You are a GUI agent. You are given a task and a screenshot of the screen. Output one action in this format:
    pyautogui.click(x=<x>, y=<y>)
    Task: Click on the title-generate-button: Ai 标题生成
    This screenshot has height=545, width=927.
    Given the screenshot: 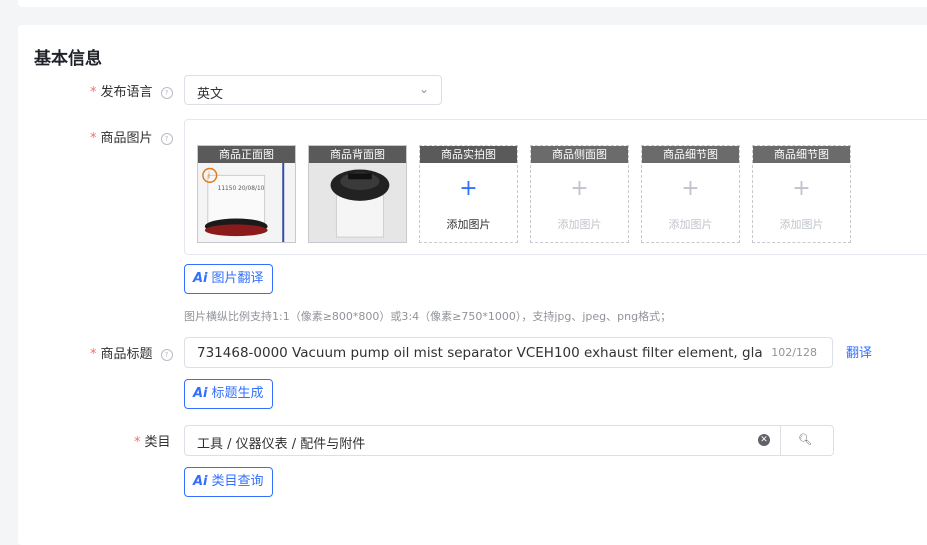 What is the action you would take?
    pyautogui.click(x=228, y=394)
    